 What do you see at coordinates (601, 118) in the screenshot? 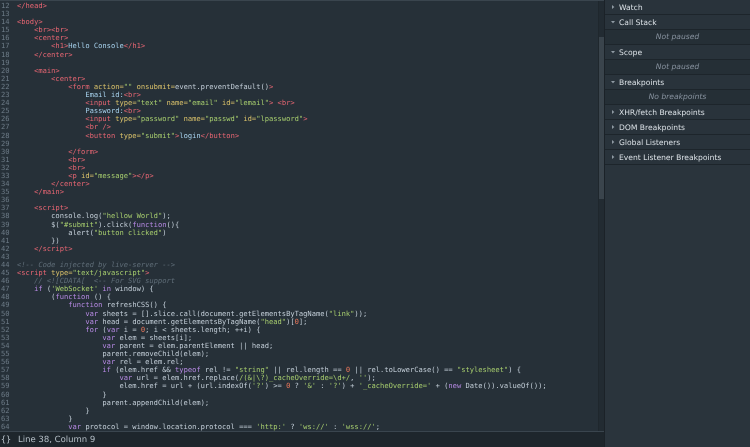
I see `scrollbar-thumb` at bounding box center [601, 118].